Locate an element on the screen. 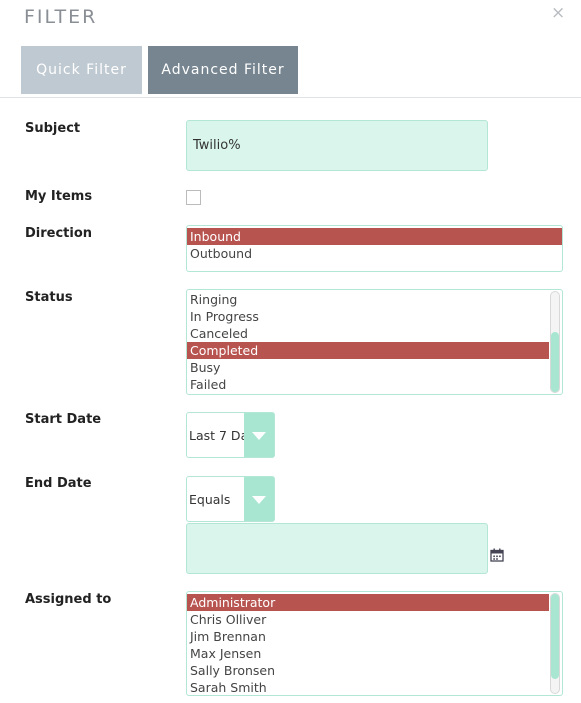 The height and width of the screenshot is (703, 581). list-item: Administrator is located at coordinates (368, 602).